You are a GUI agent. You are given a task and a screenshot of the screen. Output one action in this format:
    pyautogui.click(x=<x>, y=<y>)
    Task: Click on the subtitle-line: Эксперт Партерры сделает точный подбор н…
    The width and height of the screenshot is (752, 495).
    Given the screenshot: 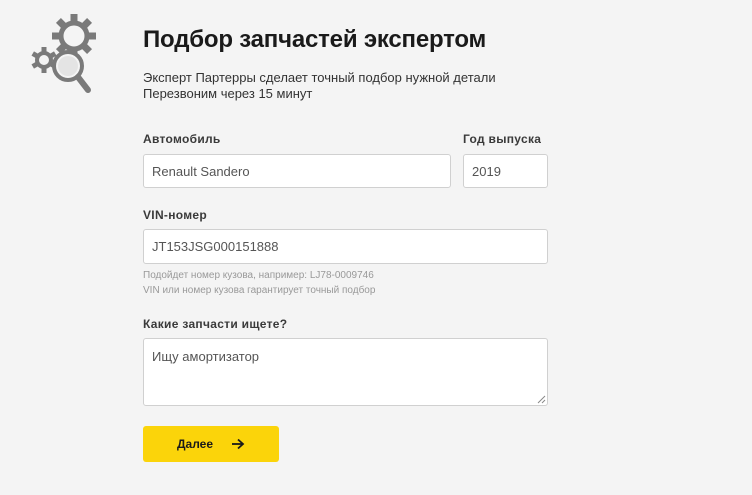 What is the action you would take?
    pyautogui.click(x=319, y=77)
    